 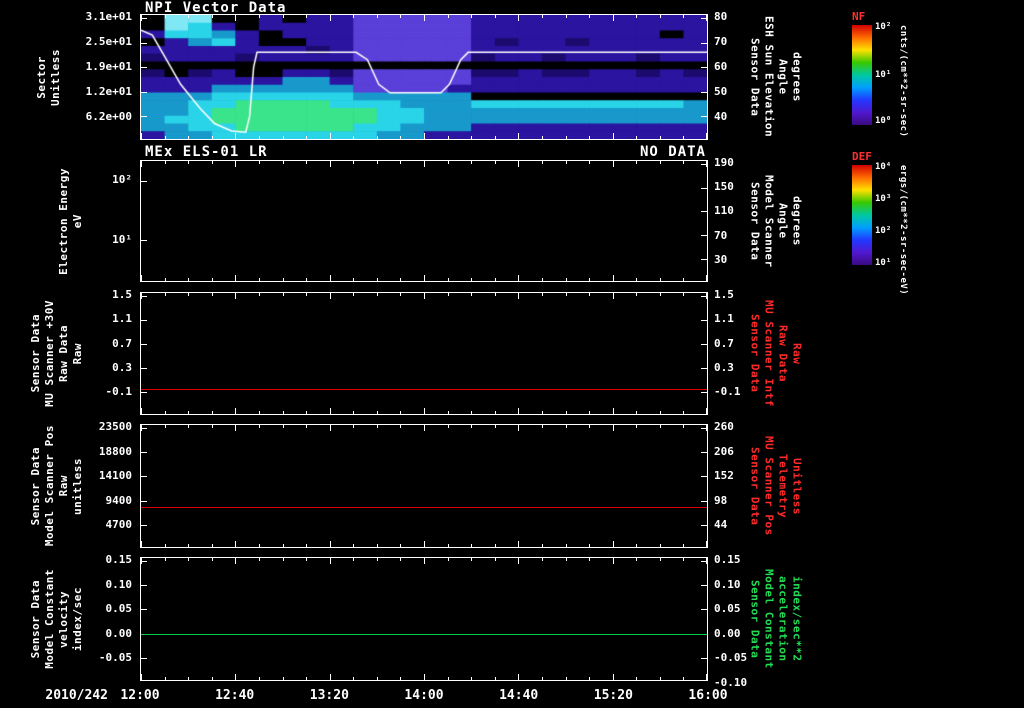 I want to click on tick-label: 18800, so click(x=115, y=451).